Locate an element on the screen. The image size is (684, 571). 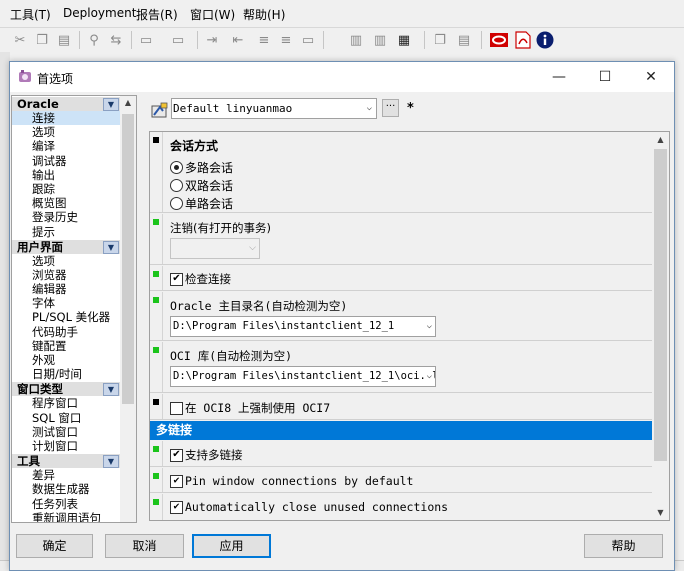
apply-button: 应用 is located at coordinates (231, 546).